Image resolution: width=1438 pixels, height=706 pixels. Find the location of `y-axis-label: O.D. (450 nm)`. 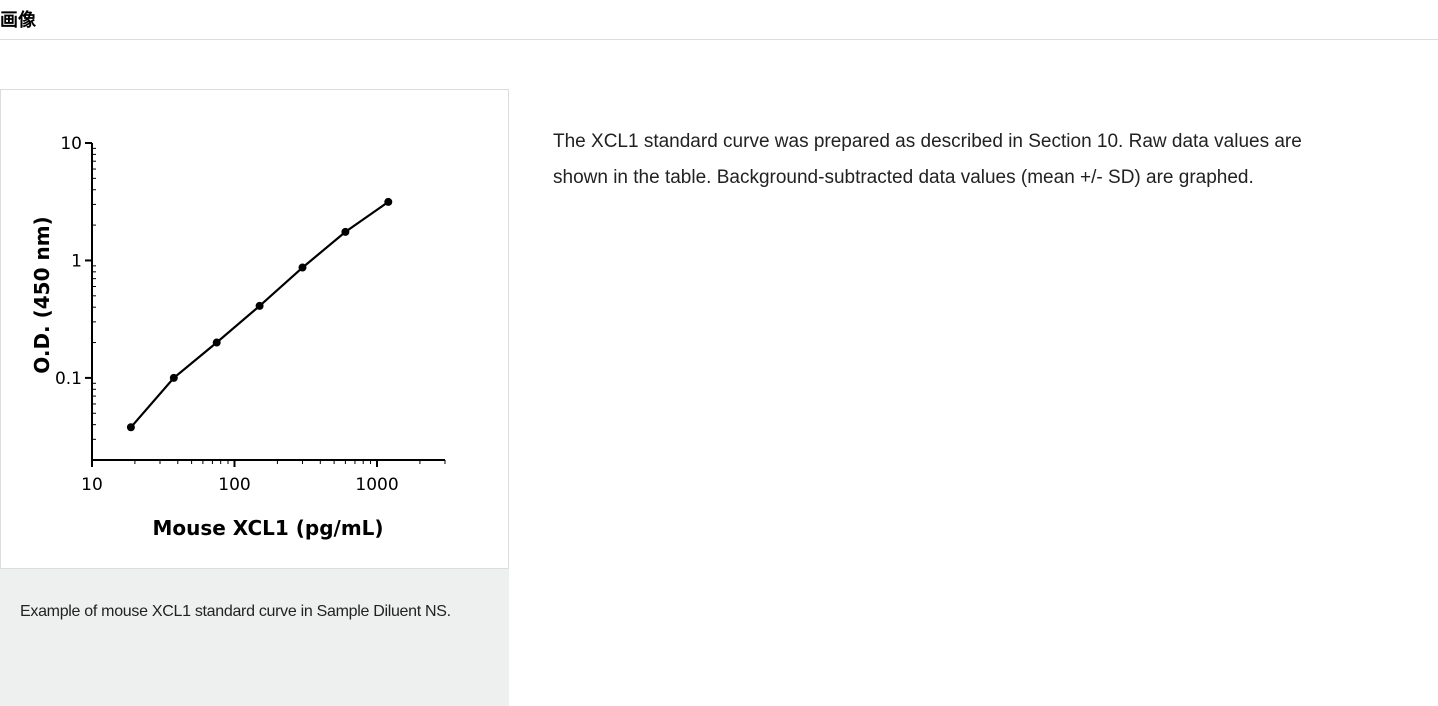

y-axis-label: O.D. (450 nm) is located at coordinates (42, 294).